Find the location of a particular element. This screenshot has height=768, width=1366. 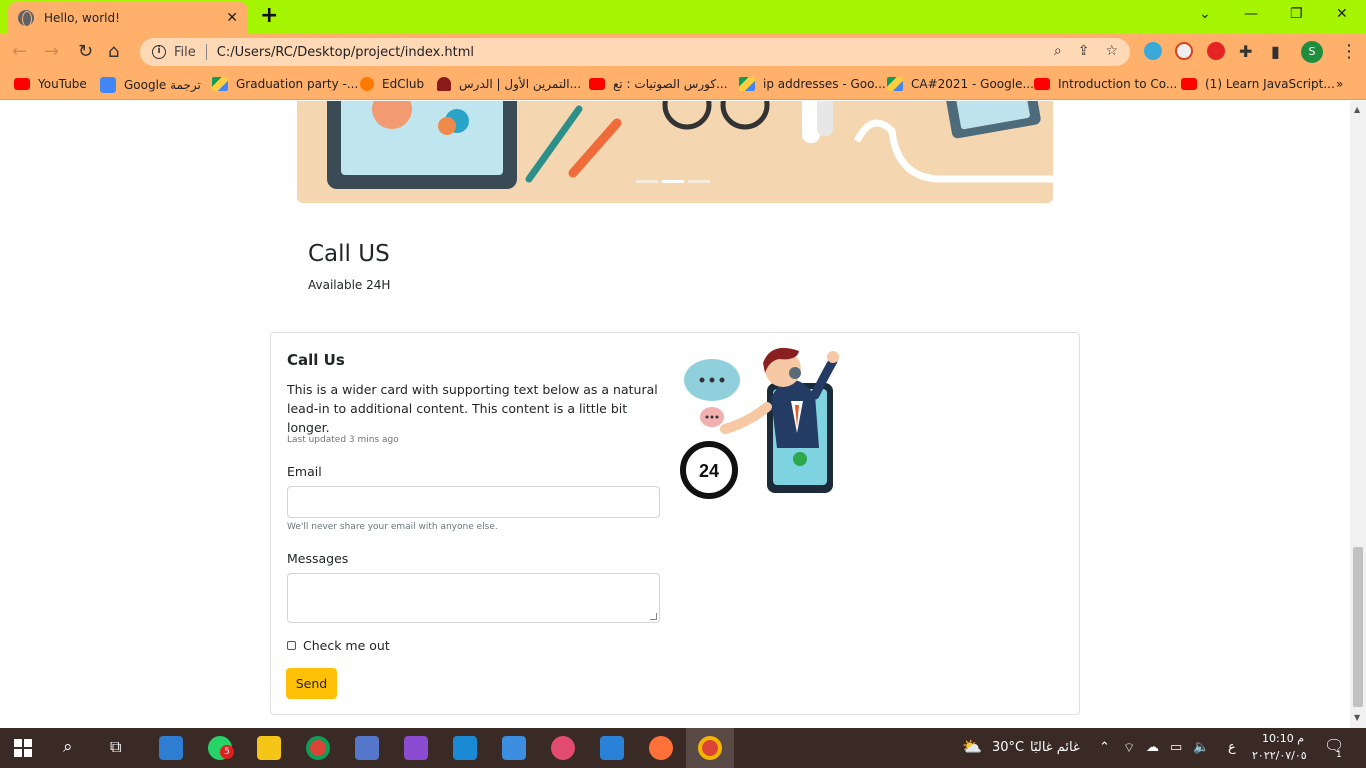

menu-kebab-icon: ⋮ is located at coordinates (1349, 52).